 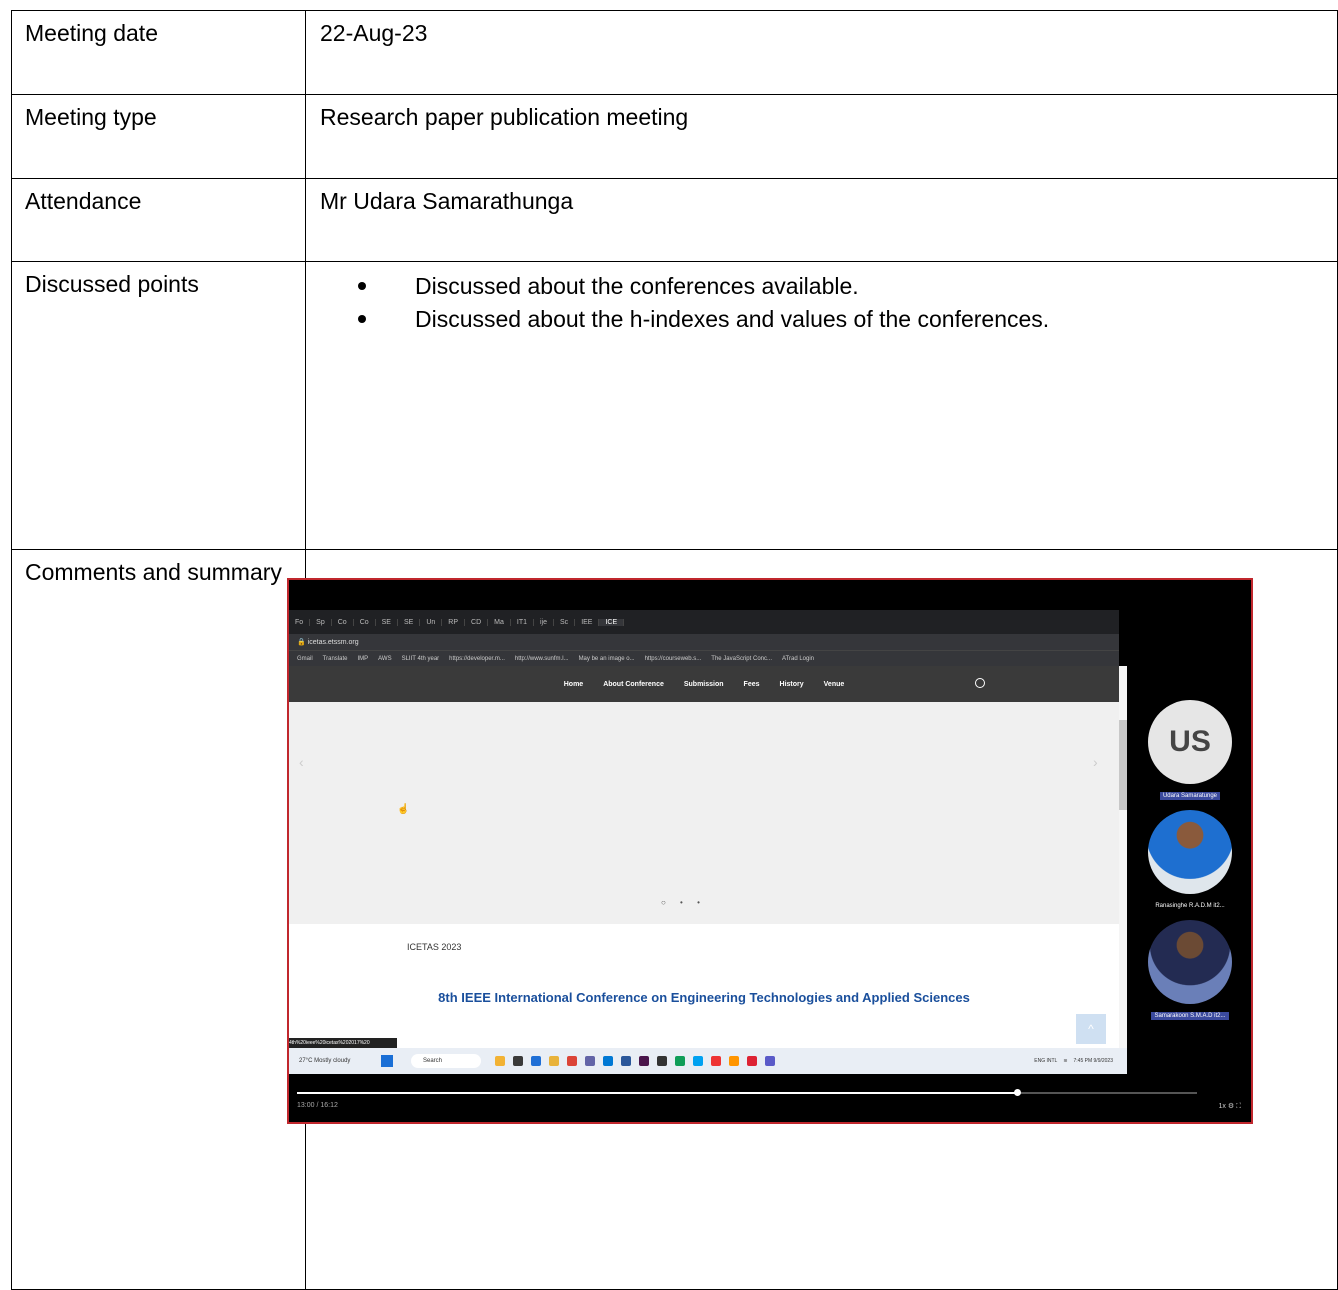 I want to click on scrollbar-thumb, so click(x=1123, y=765).